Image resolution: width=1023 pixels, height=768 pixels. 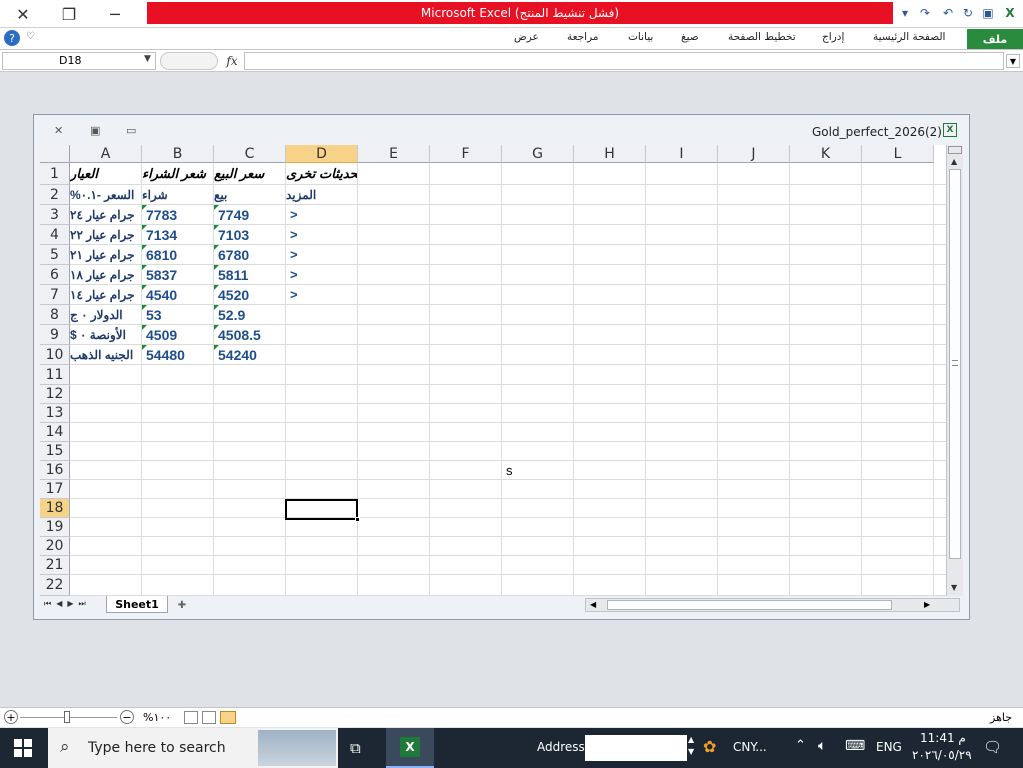 What do you see at coordinates (249, 314) in the screenshot?
I see `cell-c8: 52.9` at bounding box center [249, 314].